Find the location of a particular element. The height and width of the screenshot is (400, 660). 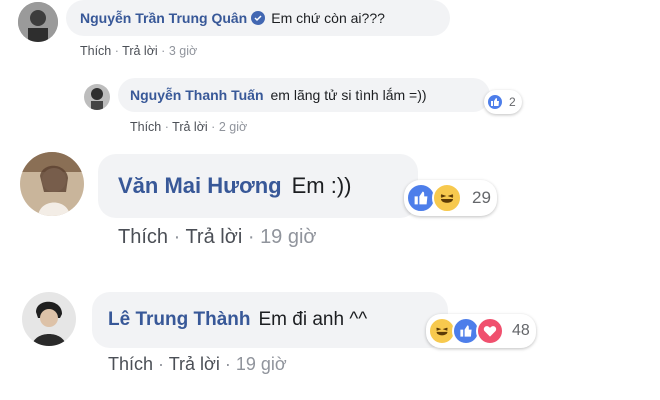

haha-reaction-icon is located at coordinates (447, 198).